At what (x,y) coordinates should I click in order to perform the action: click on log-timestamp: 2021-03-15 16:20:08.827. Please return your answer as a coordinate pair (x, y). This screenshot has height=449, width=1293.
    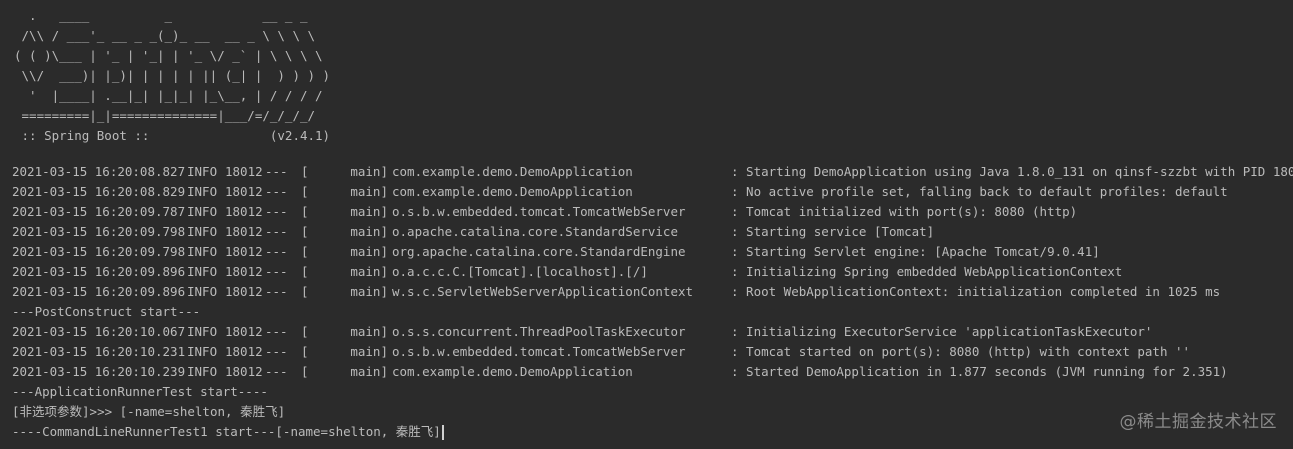
    Looking at the image, I should click on (99, 171).